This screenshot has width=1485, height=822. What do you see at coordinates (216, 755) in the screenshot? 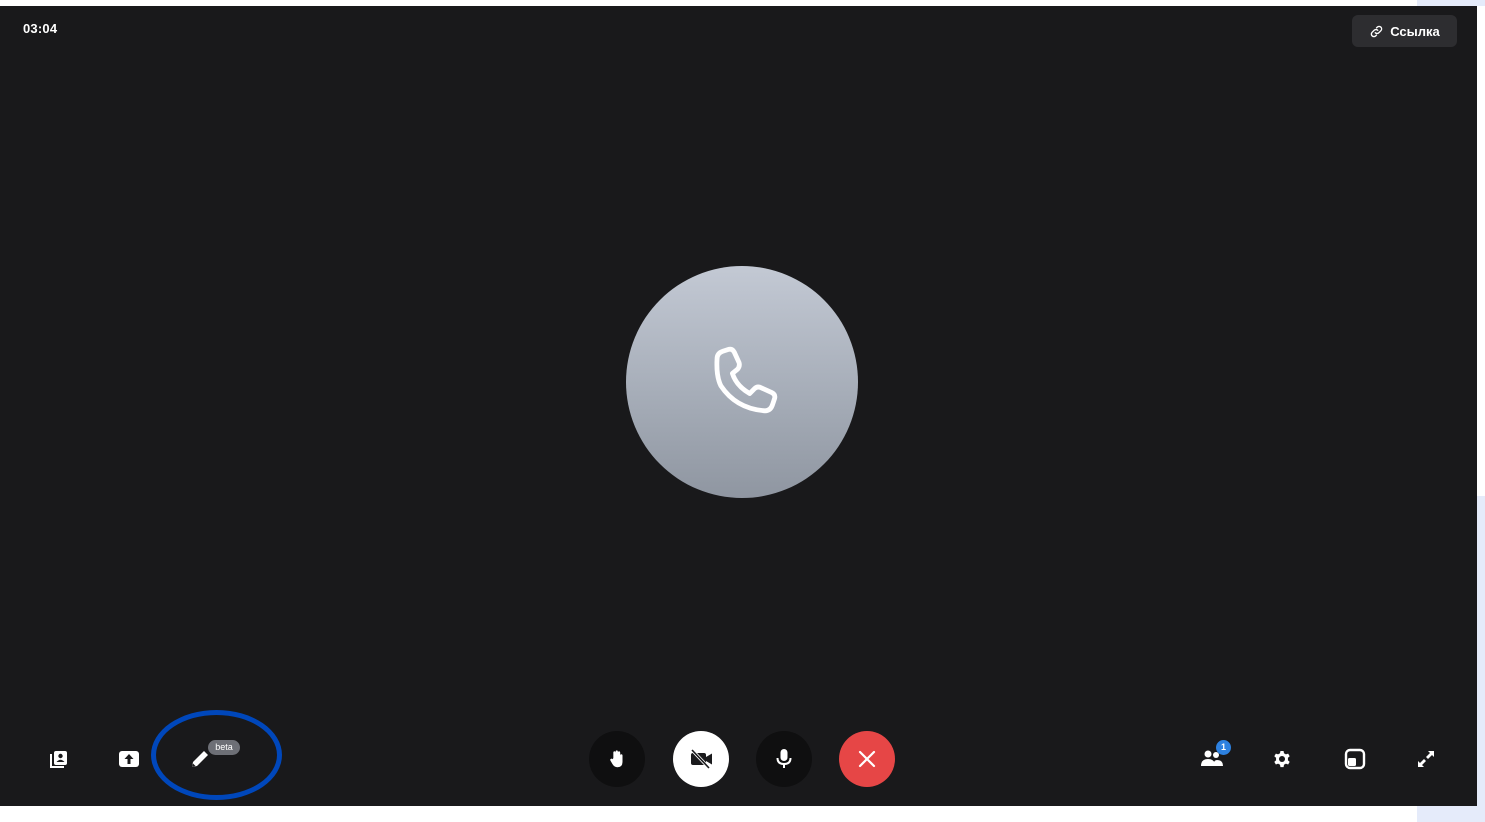
I see `annotation-highlight-circle` at bounding box center [216, 755].